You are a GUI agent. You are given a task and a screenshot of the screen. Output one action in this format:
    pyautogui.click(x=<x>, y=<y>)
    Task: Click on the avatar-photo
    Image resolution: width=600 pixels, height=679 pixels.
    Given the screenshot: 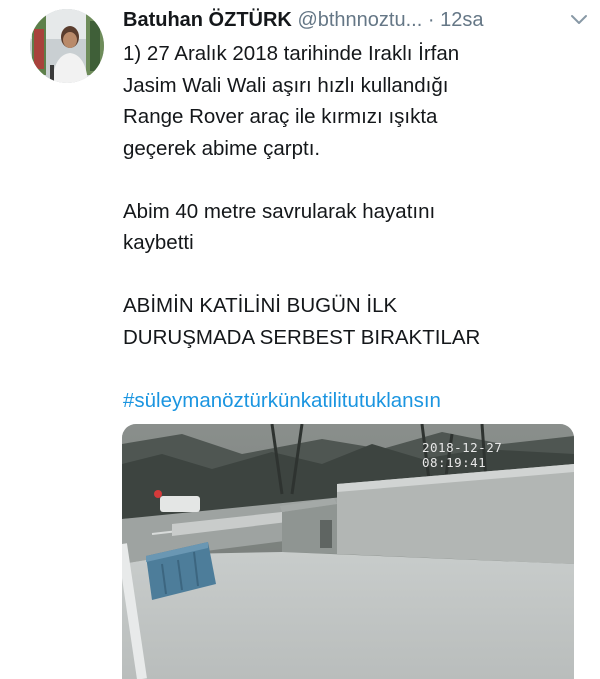 What is the action you would take?
    pyautogui.click(x=67, y=46)
    